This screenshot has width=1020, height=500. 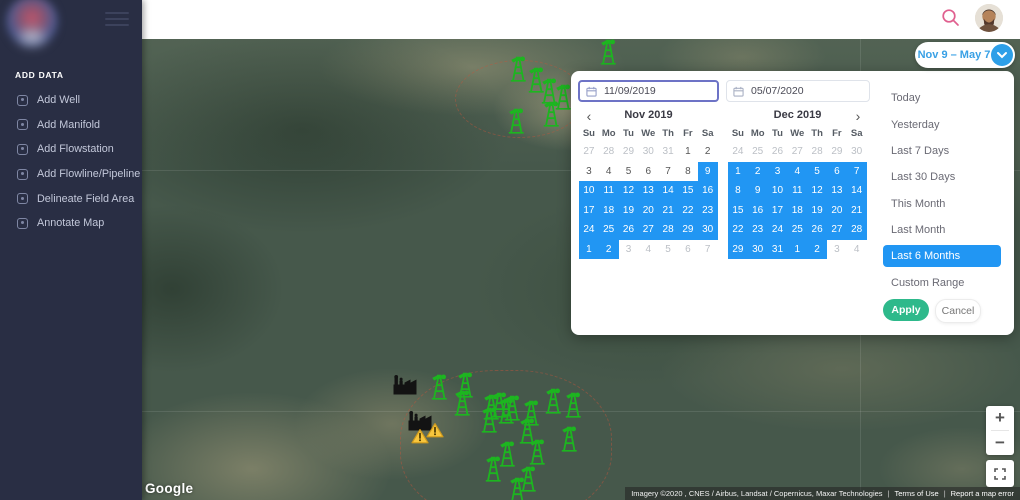 What do you see at coordinates (71, 174) in the screenshot?
I see `sidebar-item-add-flowline-pipeline: Add Flowline/Pipeline` at bounding box center [71, 174].